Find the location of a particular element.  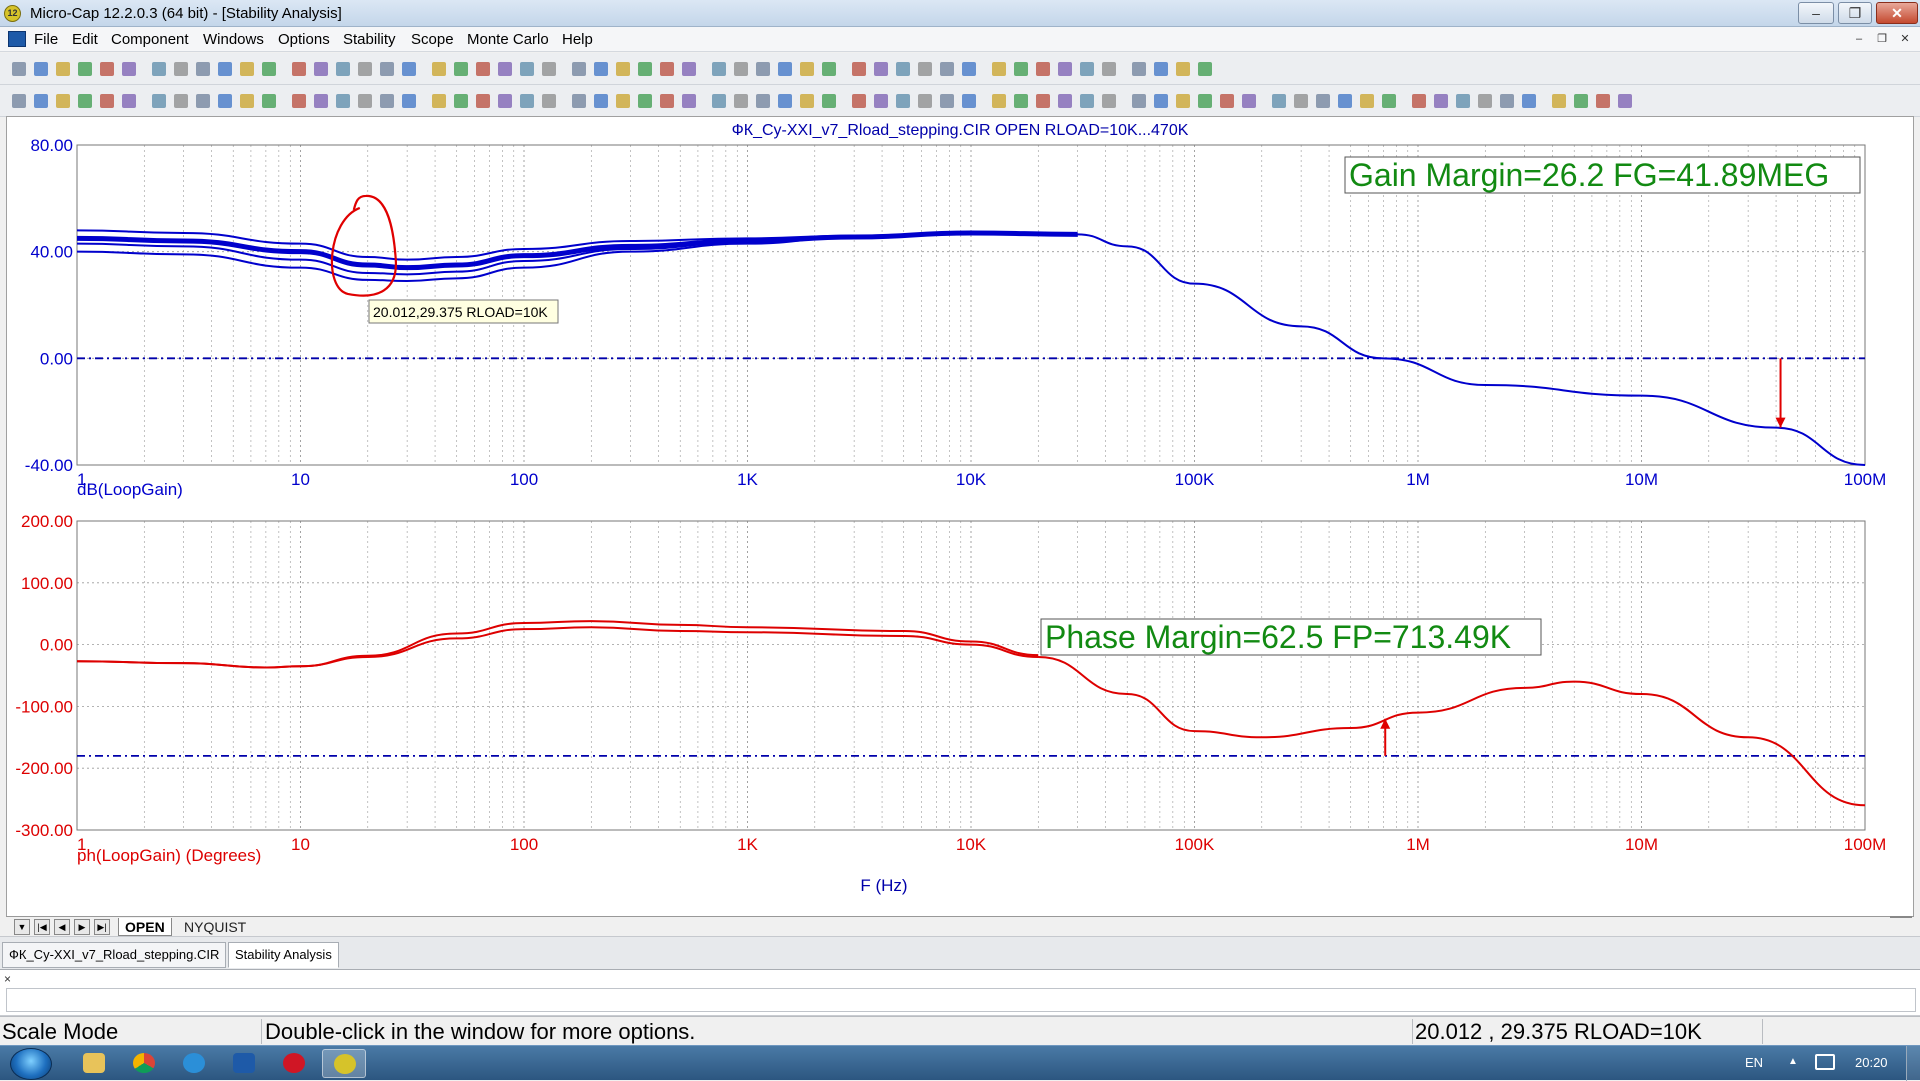

menu-stability: Stability is located at coordinates (369, 39).